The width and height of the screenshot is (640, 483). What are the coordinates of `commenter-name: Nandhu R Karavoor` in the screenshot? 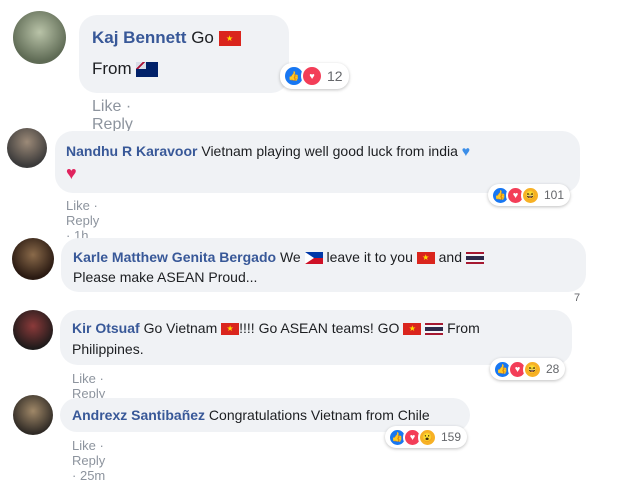 It's located at (131, 151).